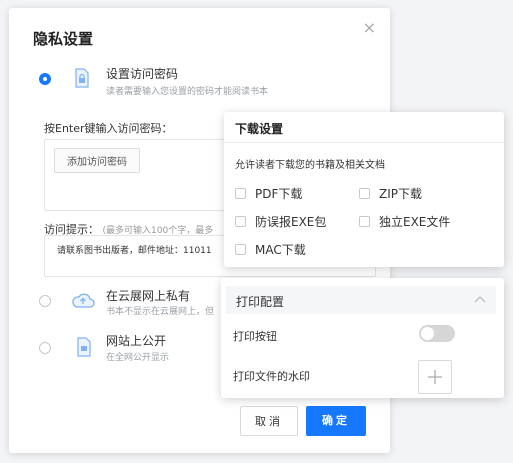 This screenshot has width=513, height=463. Describe the element at coordinates (280, 250) in the screenshot. I see `label-mac-download: MAC下载` at that location.